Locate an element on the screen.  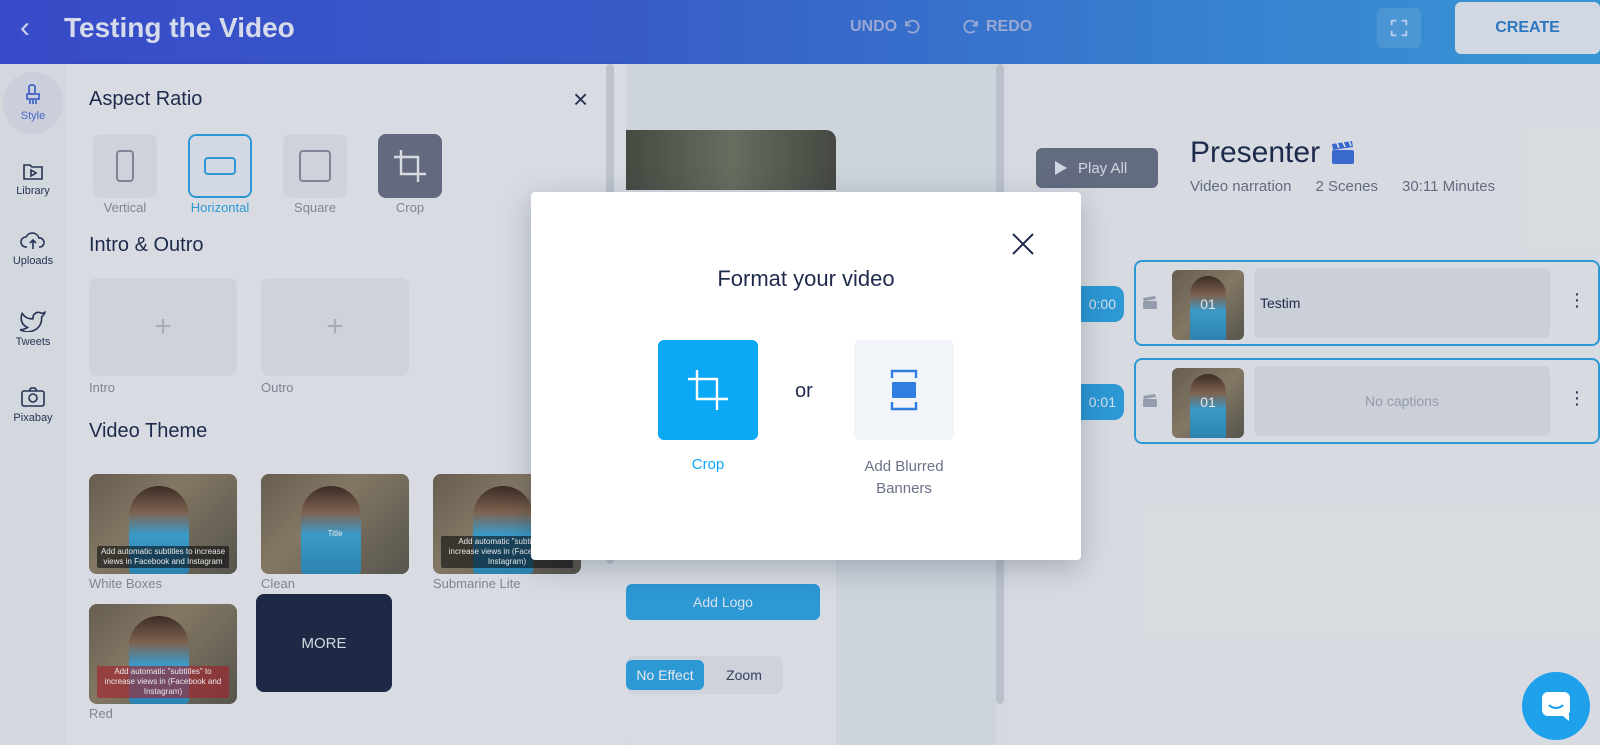
blurred-banners-option-button is located at coordinates (904, 390).